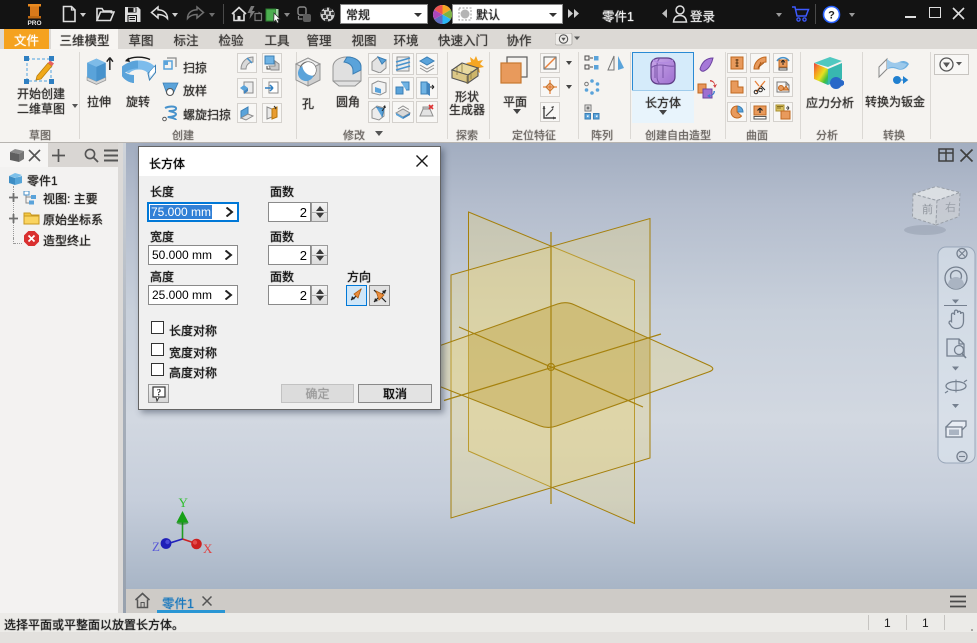  I want to click on svg-text: 右, so click(950, 207).